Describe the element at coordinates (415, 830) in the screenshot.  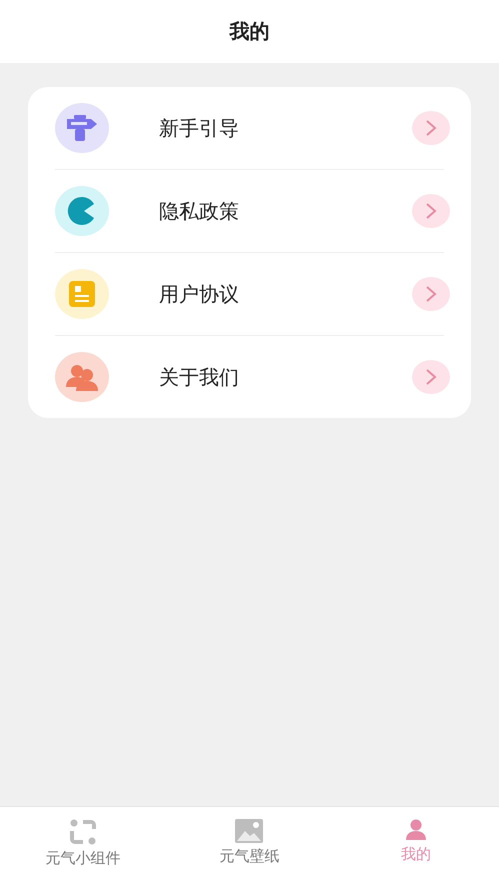
I see `person-icon` at that location.